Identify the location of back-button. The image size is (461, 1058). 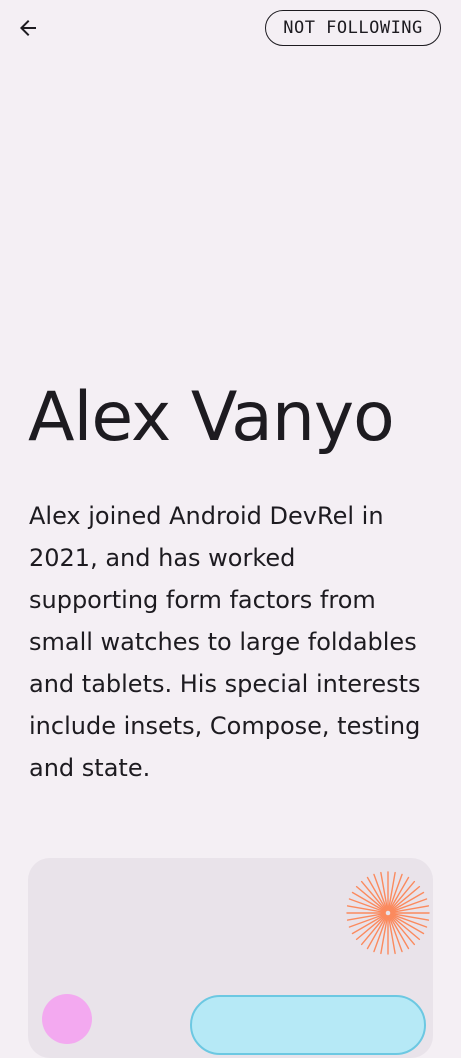
(28, 28).